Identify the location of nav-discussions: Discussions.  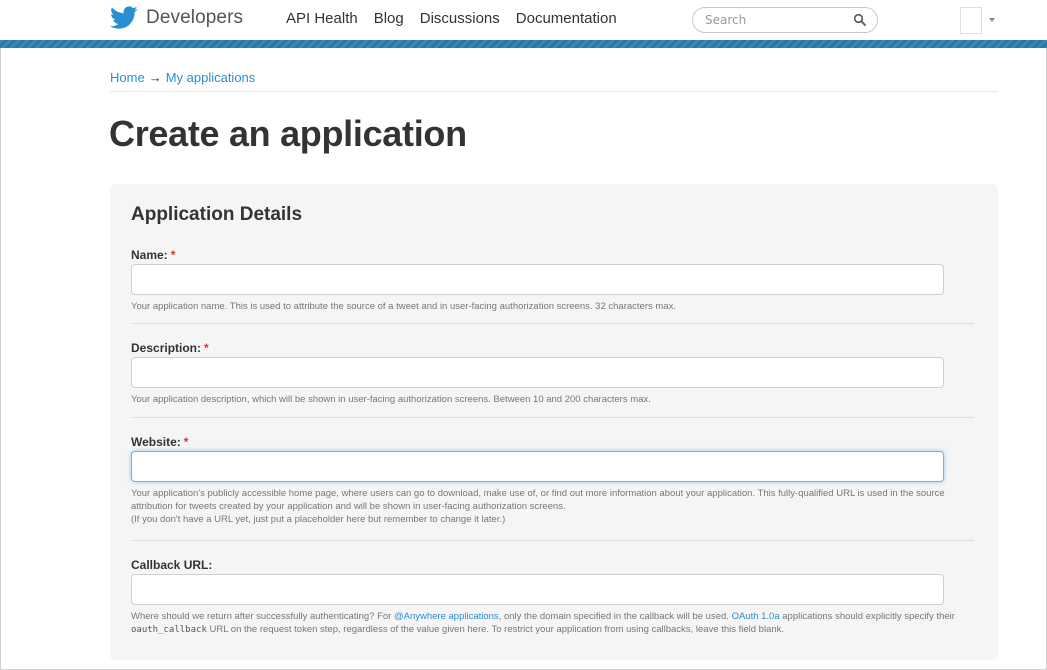
(460, 18).